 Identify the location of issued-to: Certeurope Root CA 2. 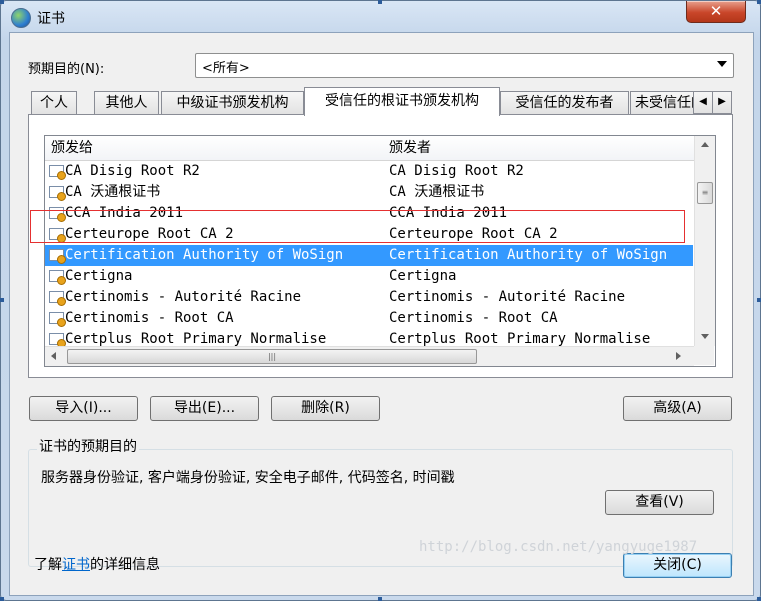
(149, 234).